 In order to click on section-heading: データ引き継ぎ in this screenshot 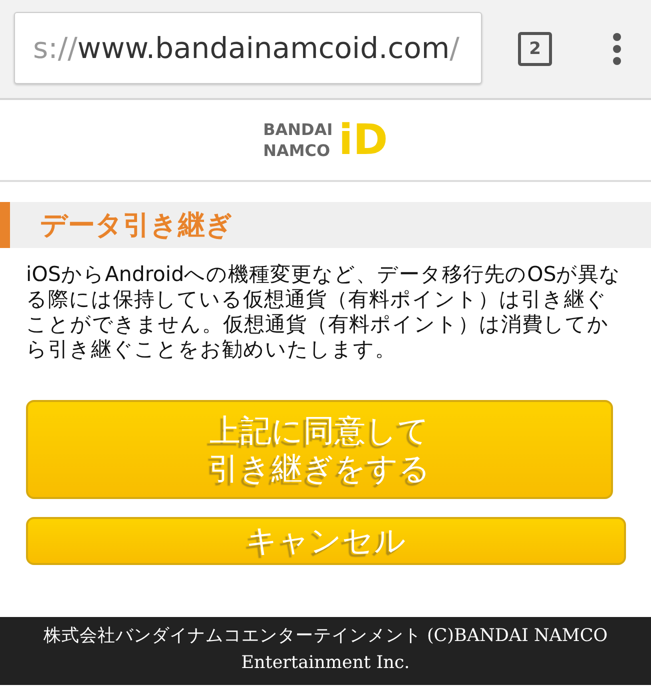, I will do `click(325, 225)`.